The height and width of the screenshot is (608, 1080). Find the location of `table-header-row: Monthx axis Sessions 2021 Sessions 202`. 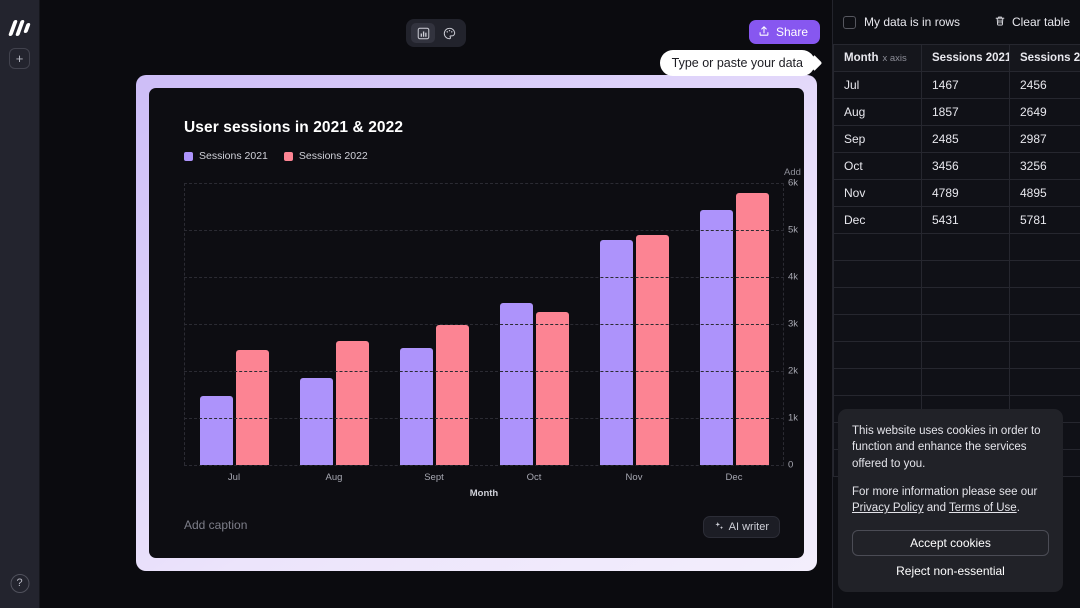

table-header-row: Monthx axis Sessions 2021 Sessions 202 is located at coordinates (956, 58).